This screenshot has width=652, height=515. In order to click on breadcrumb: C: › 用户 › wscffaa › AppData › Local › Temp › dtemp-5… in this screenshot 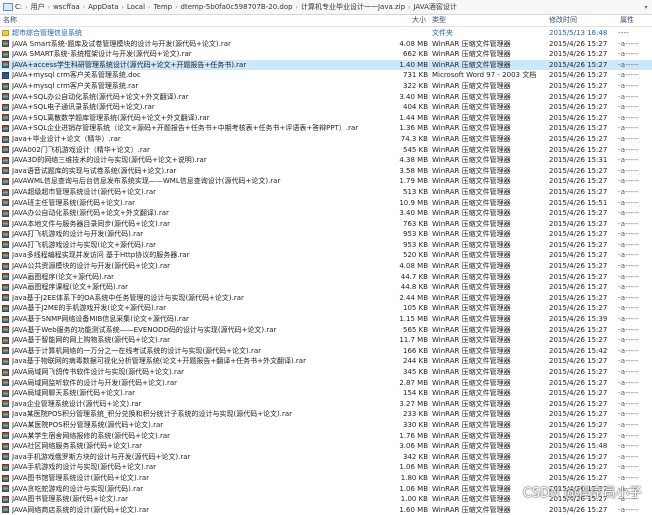, I will do `click(236, 7)`.